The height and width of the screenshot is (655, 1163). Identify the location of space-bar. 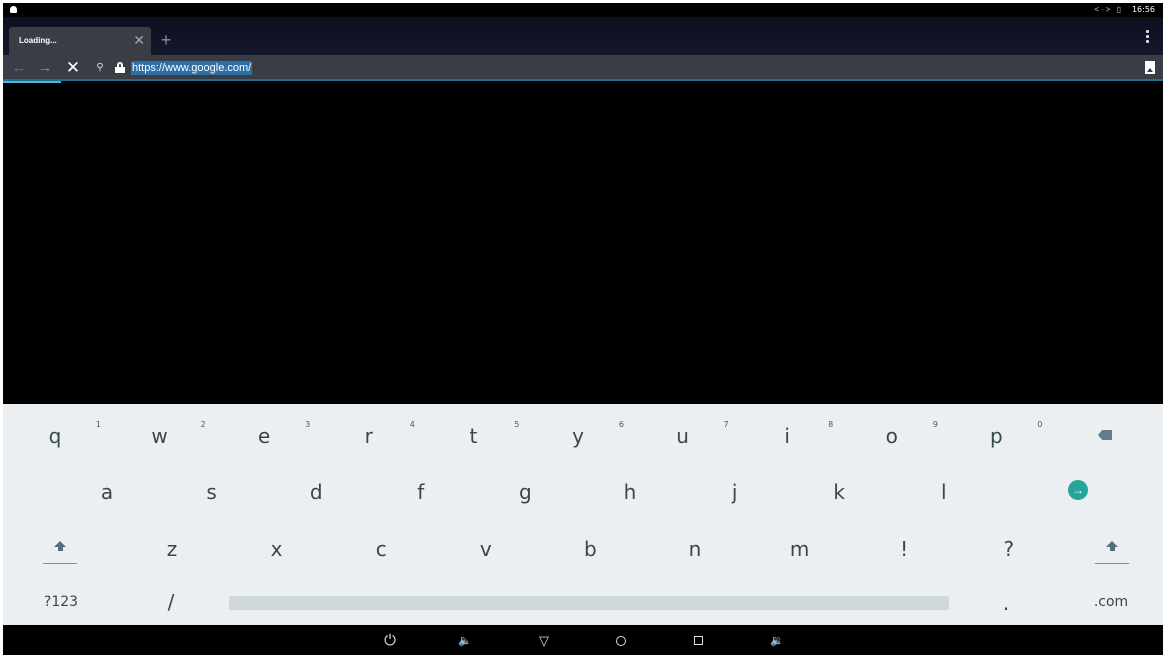
(589, 603).